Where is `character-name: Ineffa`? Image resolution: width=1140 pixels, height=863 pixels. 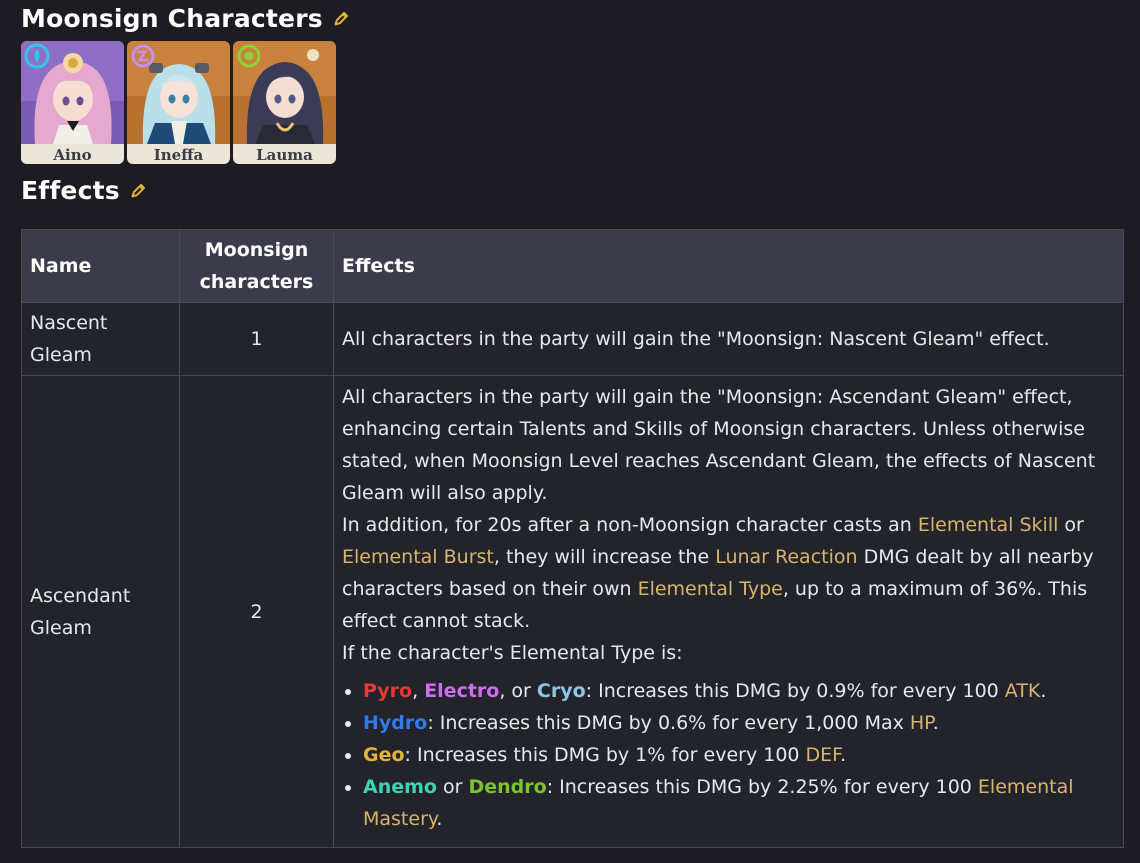
character-name: Ineffa is located at coordinates (178, 154).